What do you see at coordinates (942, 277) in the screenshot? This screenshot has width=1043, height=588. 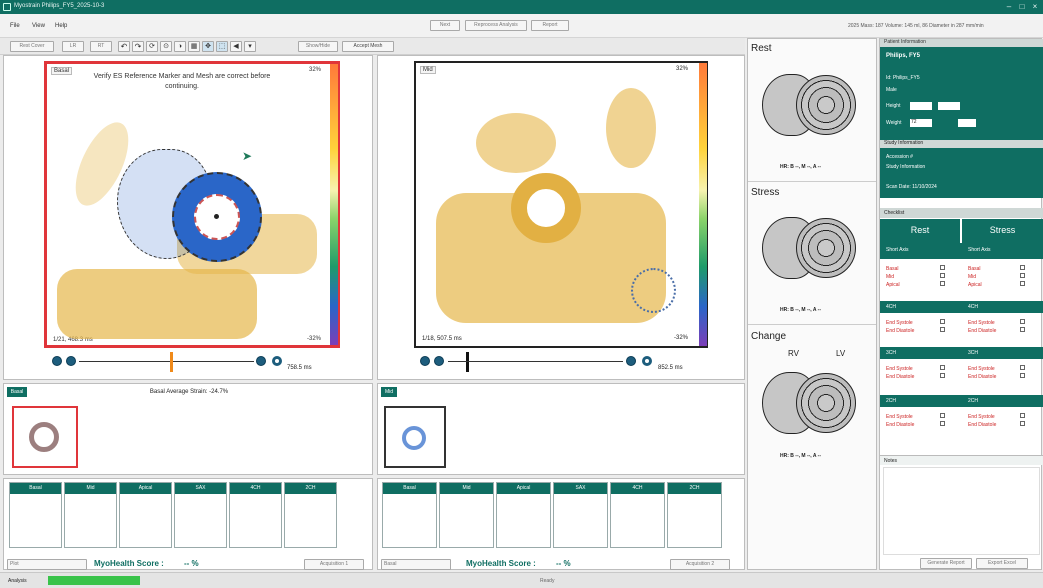 I see `rest-short-checks` at bounding box center [942, 277].